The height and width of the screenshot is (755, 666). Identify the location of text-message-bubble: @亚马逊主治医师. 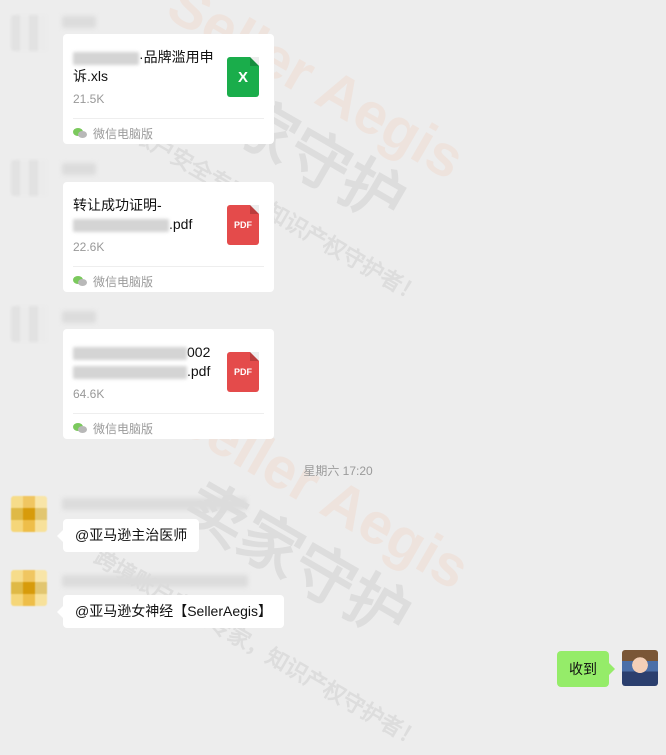
(128, 535).